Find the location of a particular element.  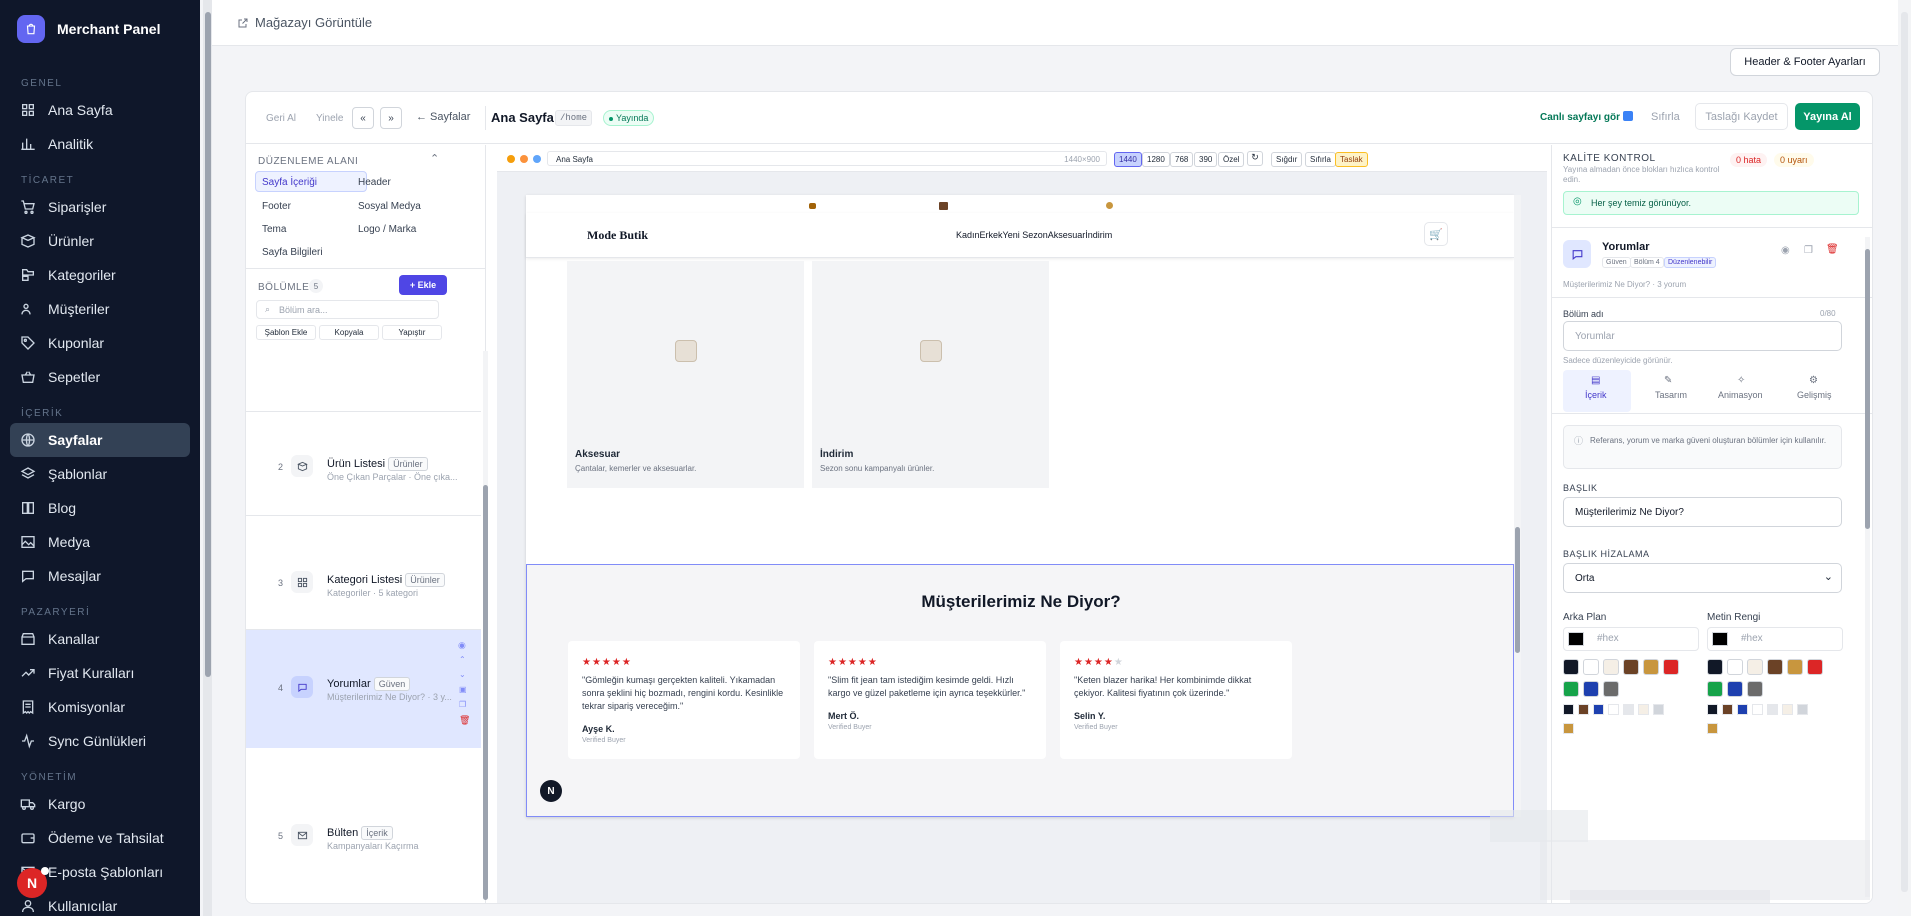

undo-button: Geri Al is located at coordinates (281, 118).